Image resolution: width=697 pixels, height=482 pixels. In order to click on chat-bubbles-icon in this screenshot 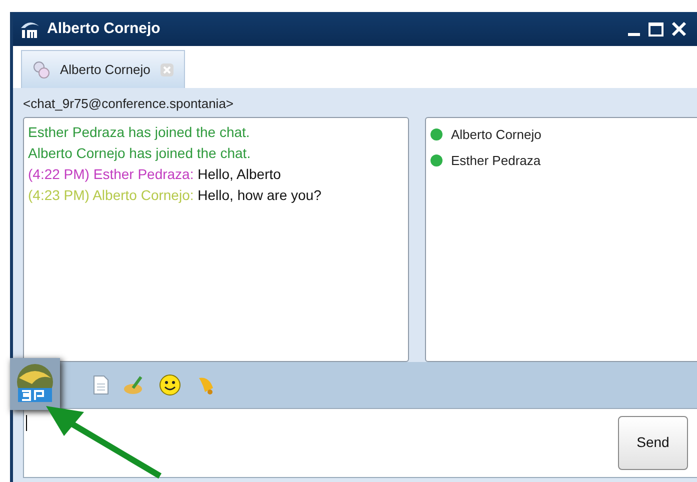, I will do `click(41, 69)`.